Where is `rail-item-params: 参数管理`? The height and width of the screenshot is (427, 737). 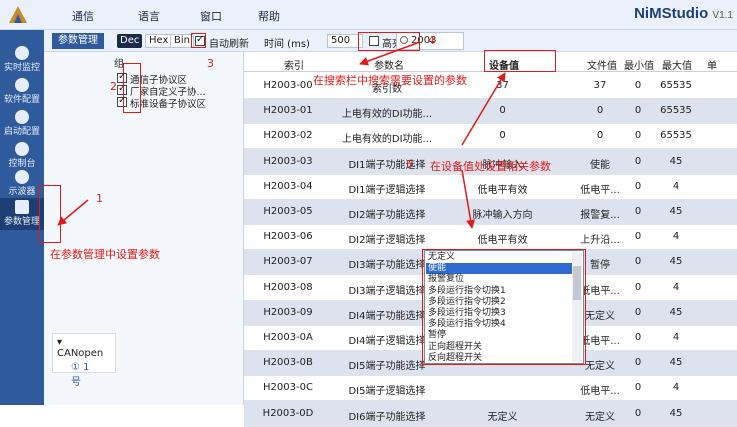
rail-item-params: 参数管理 is located at coordinates (22, 214).